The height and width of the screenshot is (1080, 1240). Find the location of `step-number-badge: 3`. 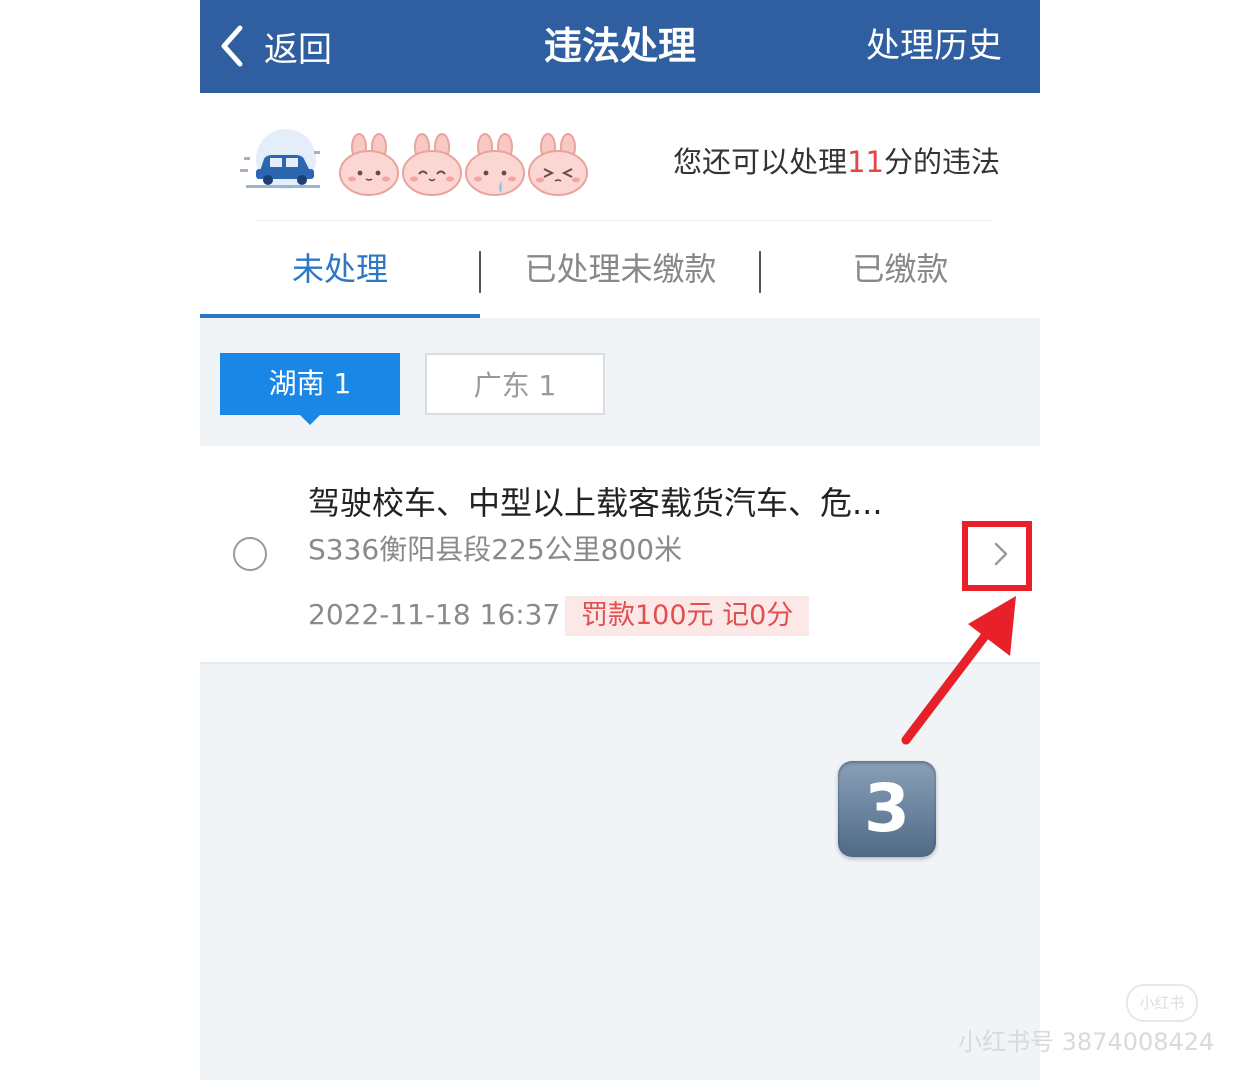

step-number-badge: 3 is located at coordinates (887, 809).